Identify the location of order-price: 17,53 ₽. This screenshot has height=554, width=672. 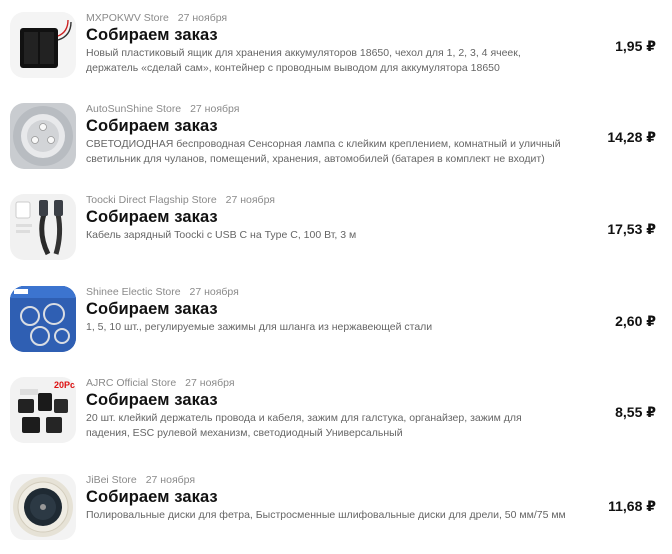
(631, 229).